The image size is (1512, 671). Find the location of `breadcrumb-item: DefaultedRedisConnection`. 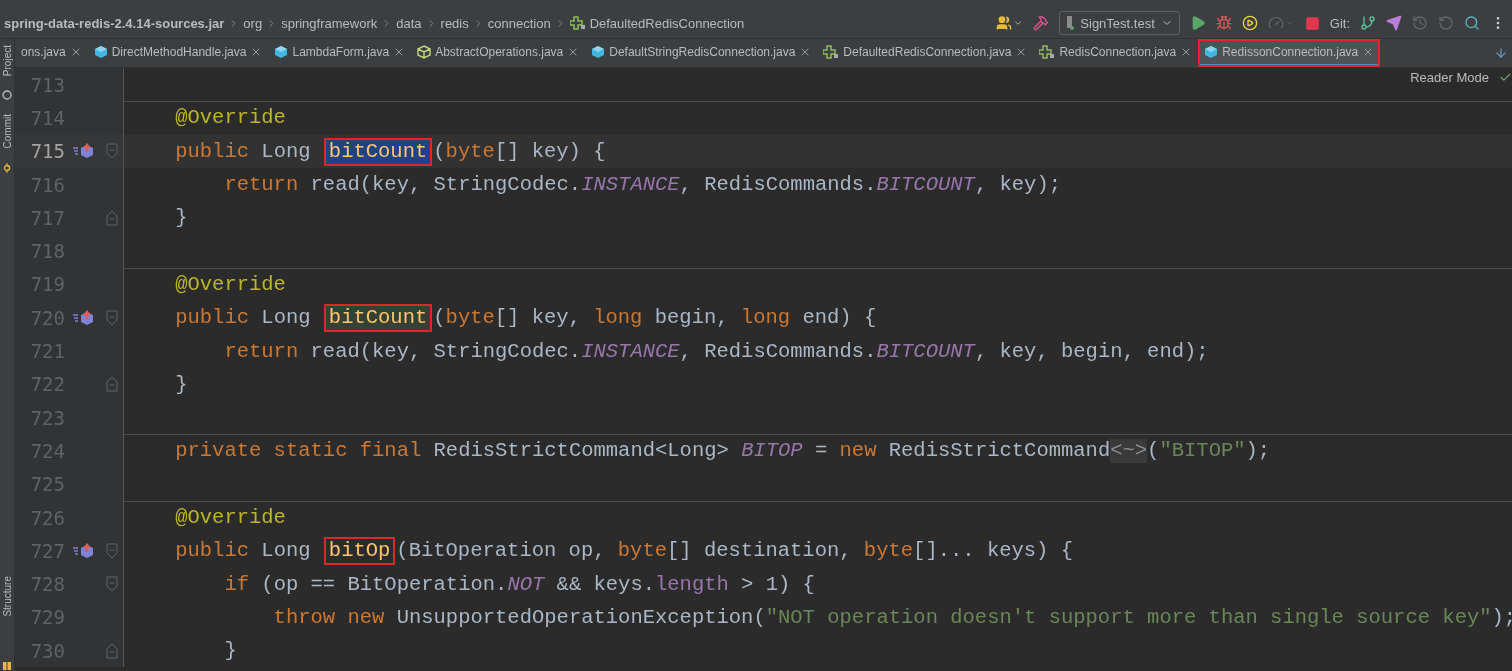

breadcrumb-item: DefaultedRedisConnection is located at coordinates (667, 23).